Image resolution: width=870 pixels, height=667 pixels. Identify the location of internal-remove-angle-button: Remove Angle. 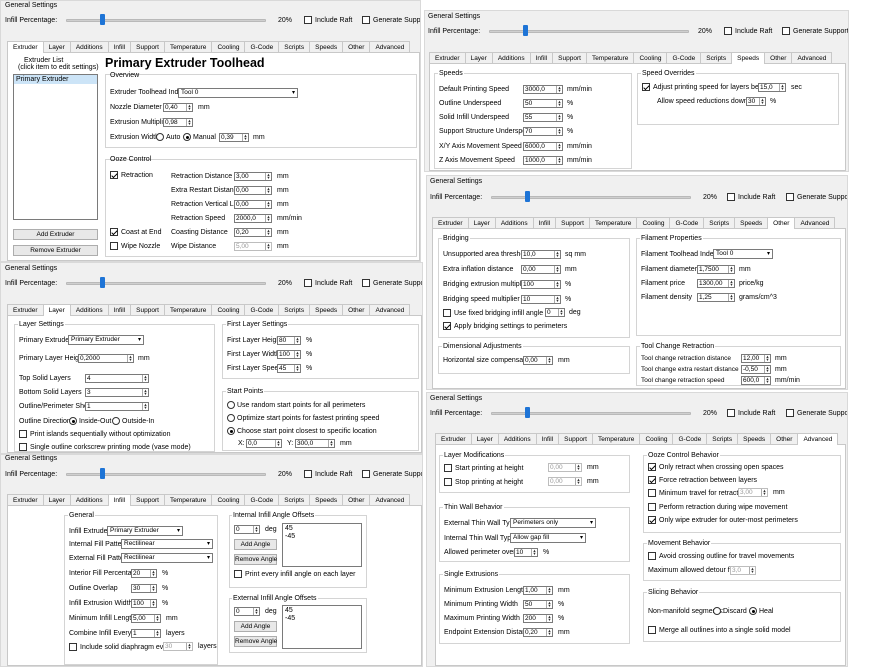
(255, 559).